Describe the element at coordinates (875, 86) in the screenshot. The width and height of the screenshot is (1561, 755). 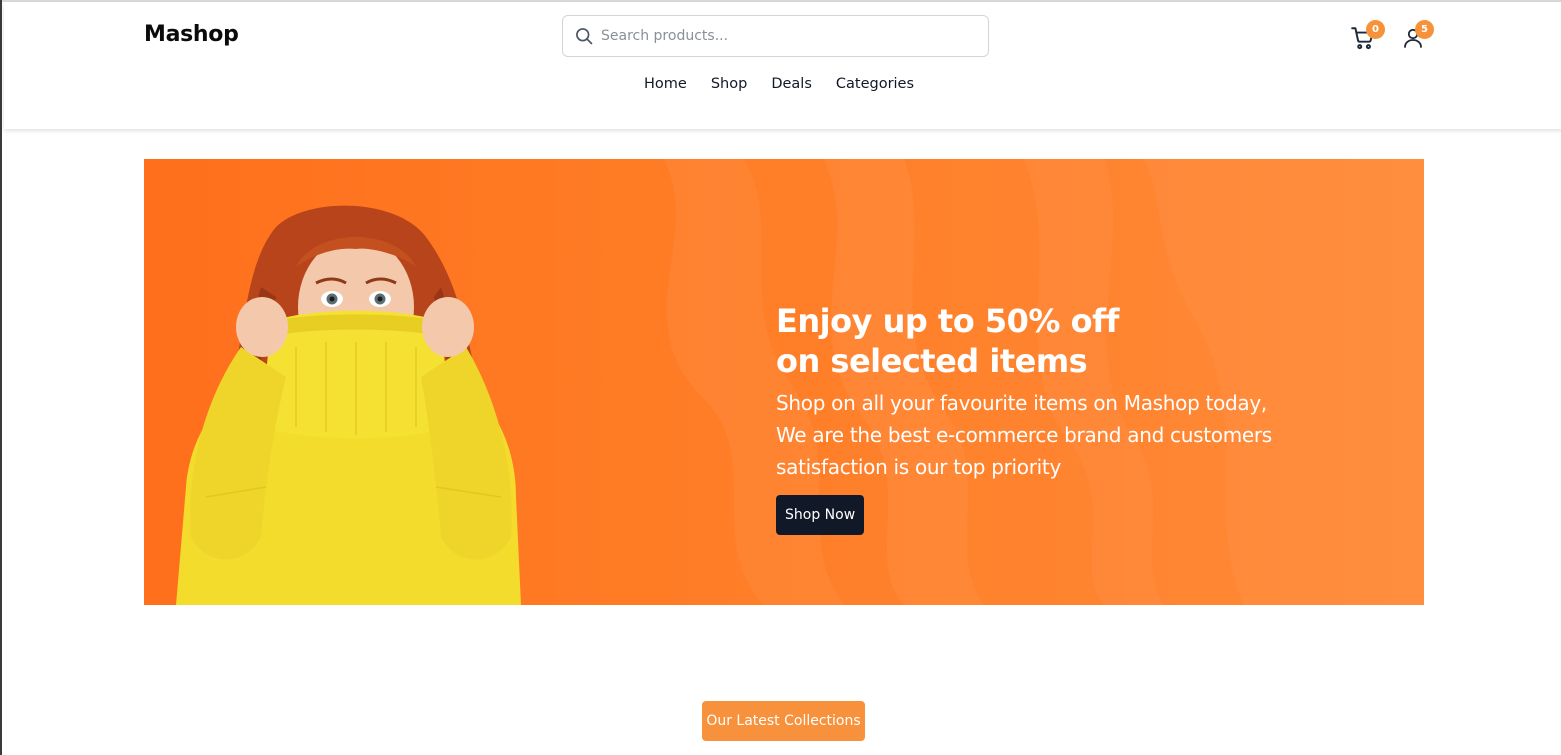
I see `nav-categories: Categories` at that location.